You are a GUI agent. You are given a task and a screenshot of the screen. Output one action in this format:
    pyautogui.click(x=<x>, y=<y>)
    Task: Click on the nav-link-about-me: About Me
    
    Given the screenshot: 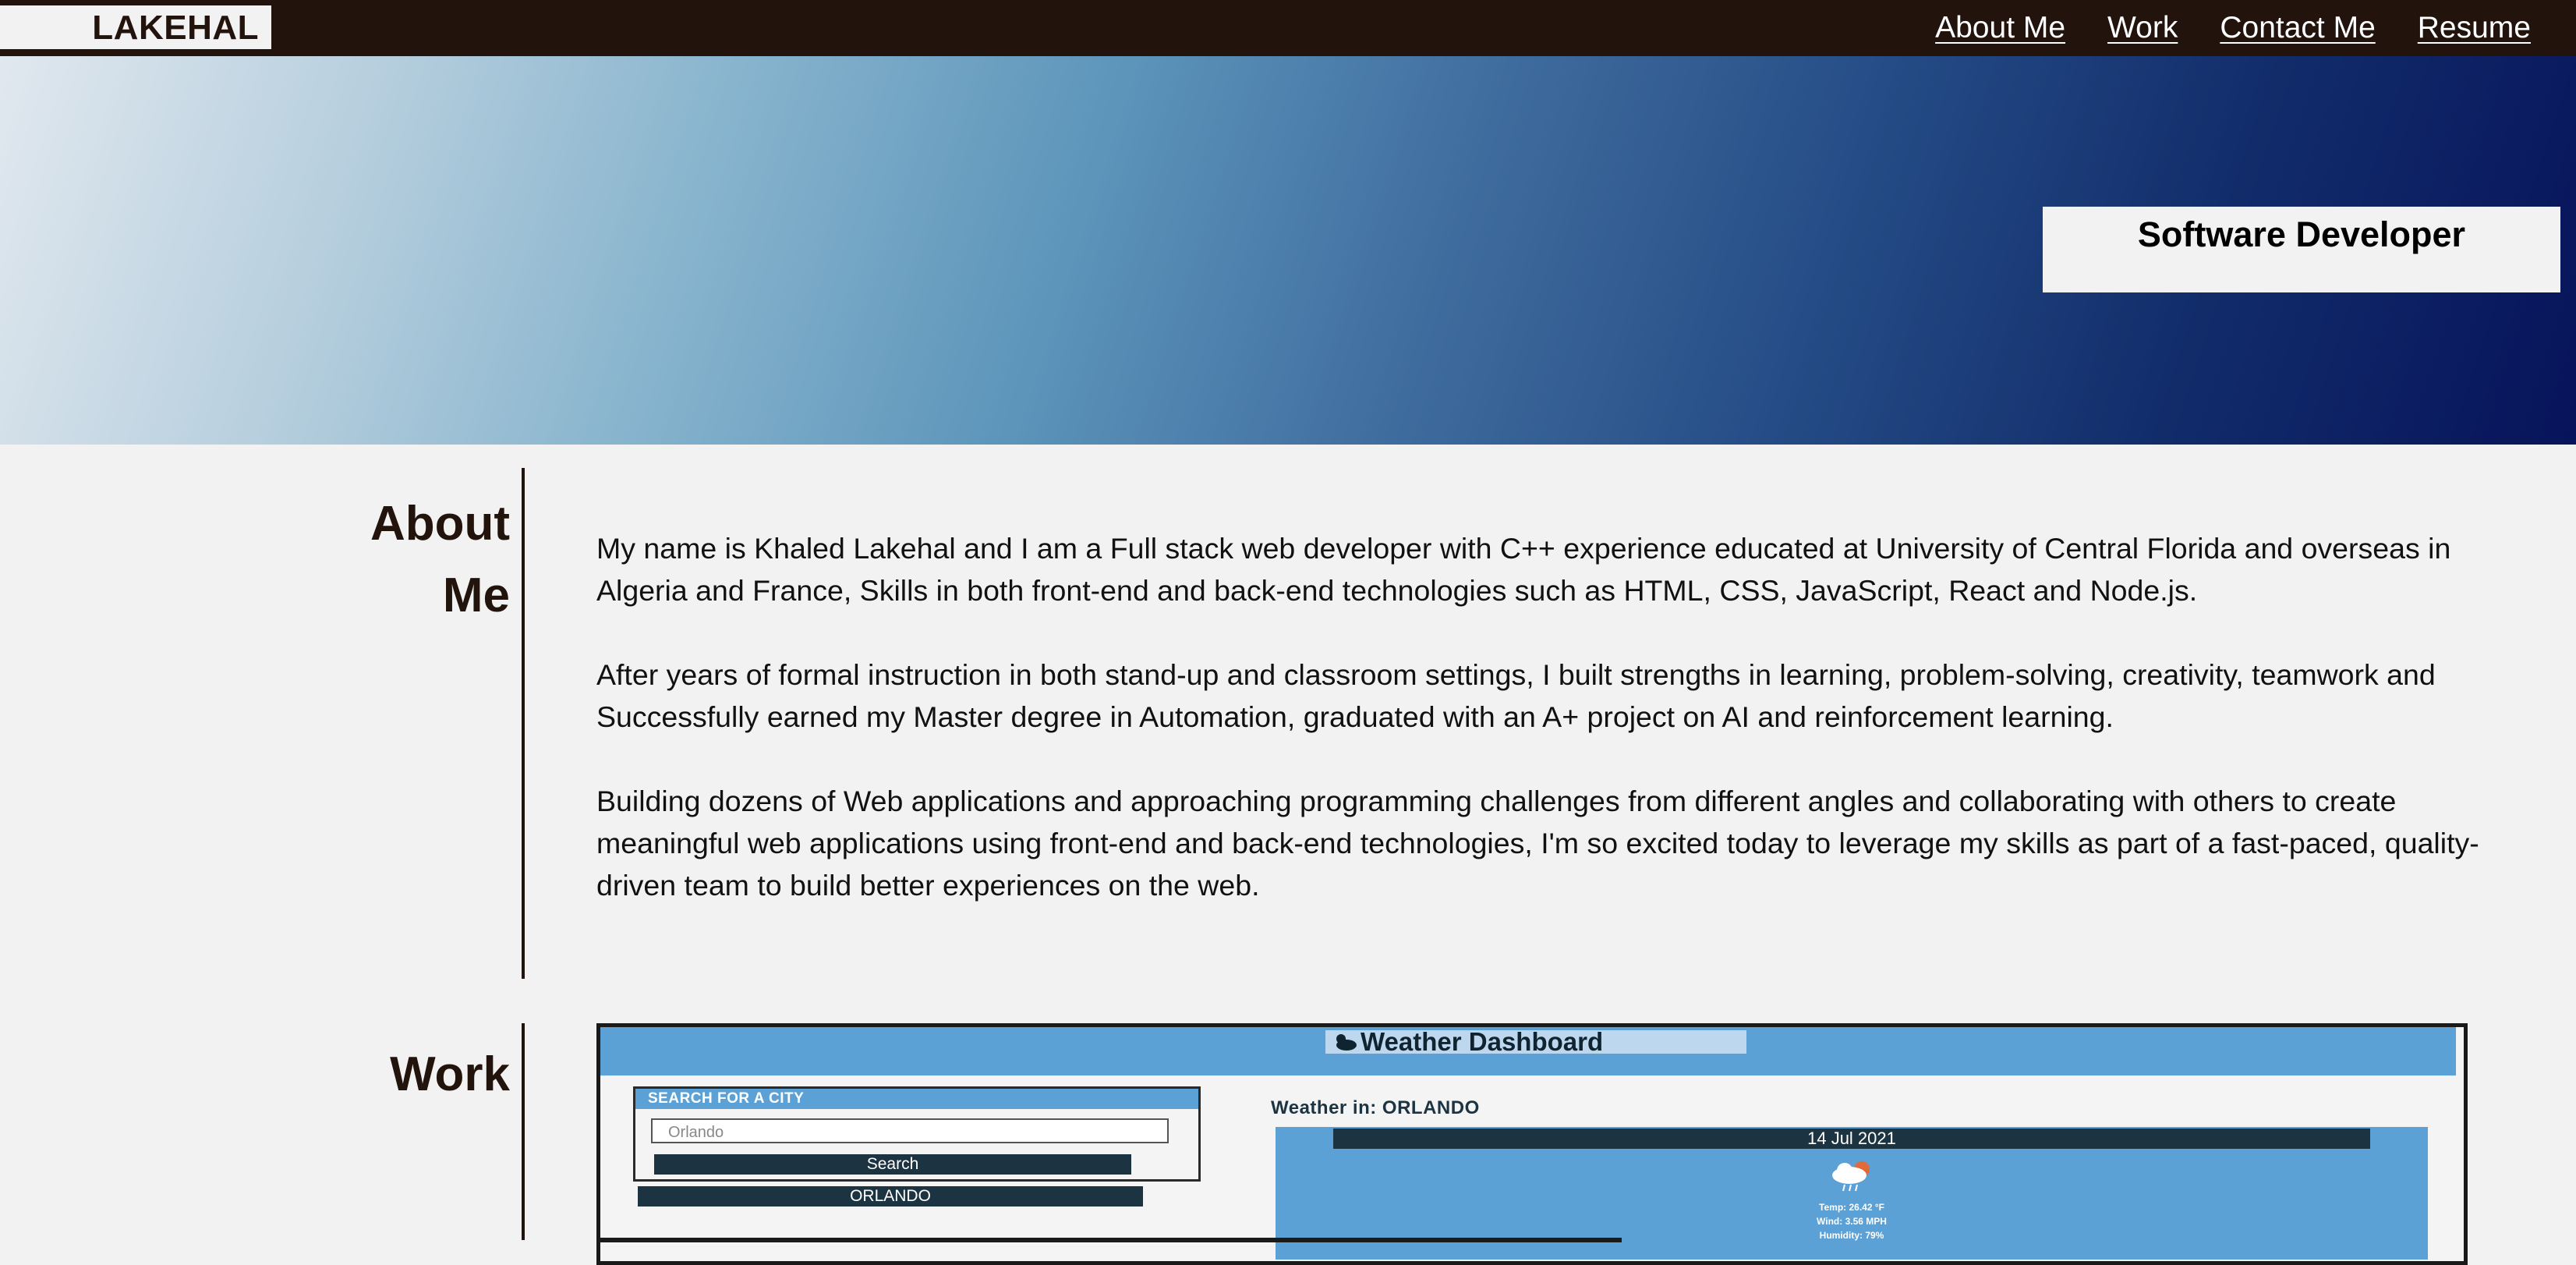 What is the action you would take?
    pyautogui.click(x=2000, y=28)
    